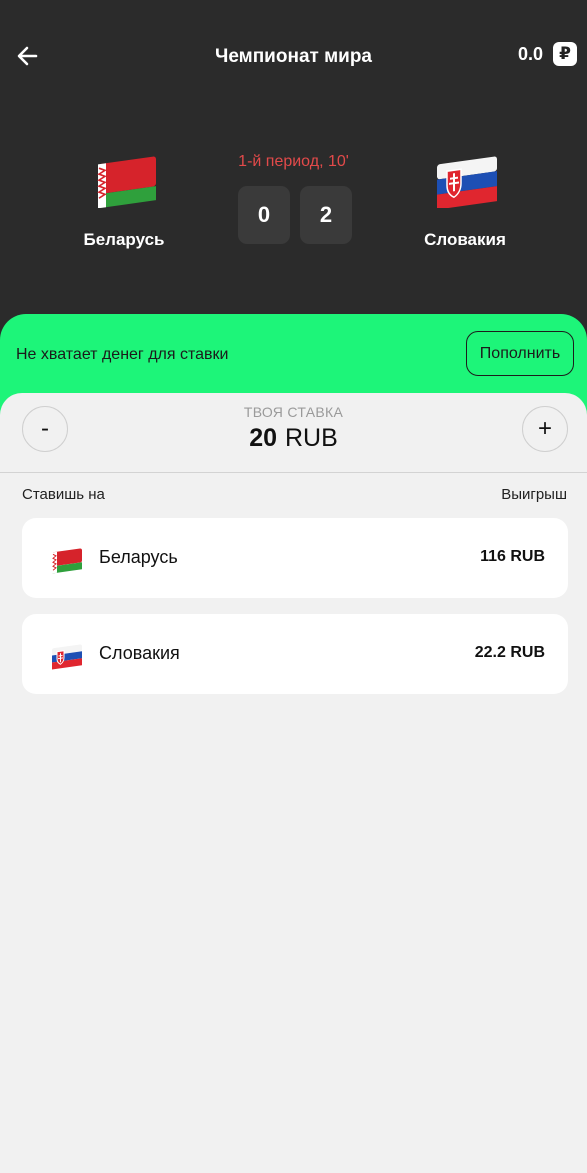 This screenshot has width=587, height=1173. Describe the element at coordinates (509, 652) in the screenshot. I see `bet-option-payout: 22.2 RUB` at that location.